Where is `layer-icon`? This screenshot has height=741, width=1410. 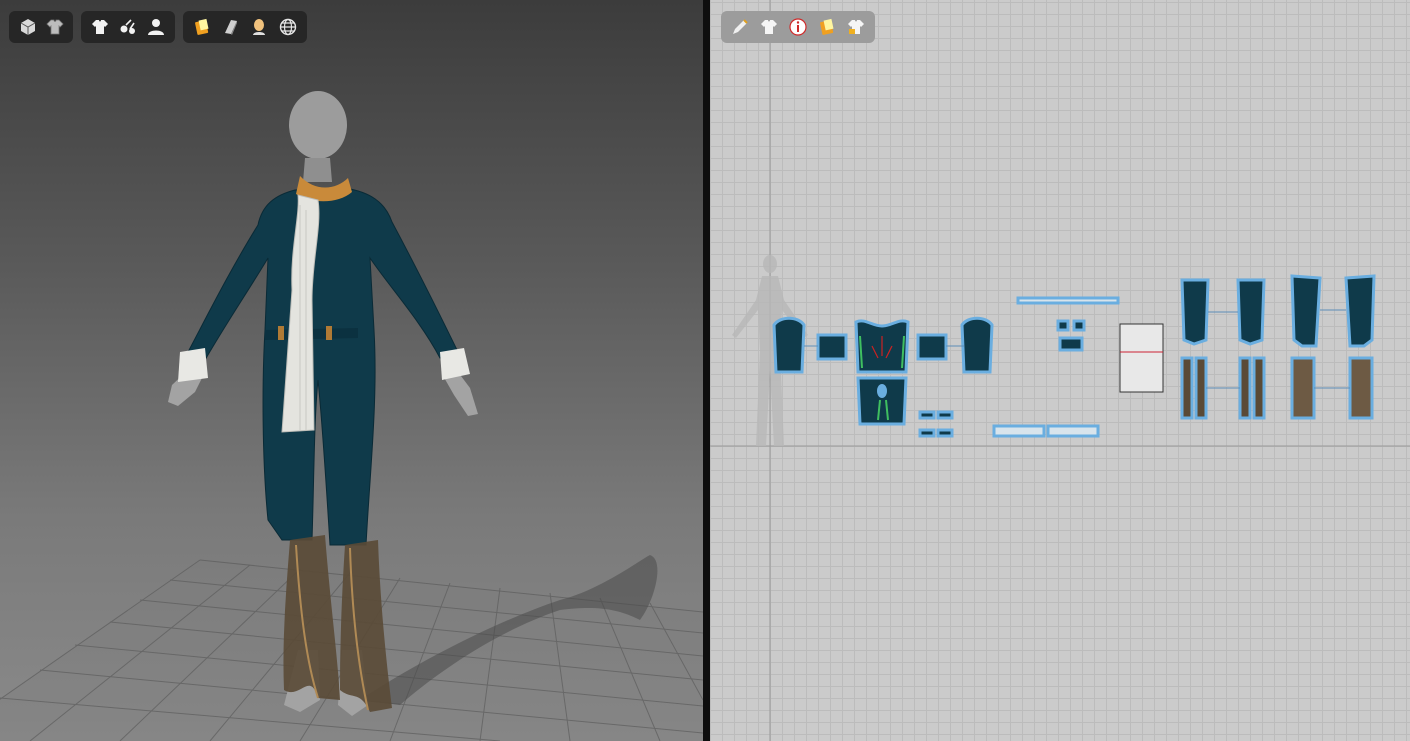 layer-icon is located at coordinates (231, 27).